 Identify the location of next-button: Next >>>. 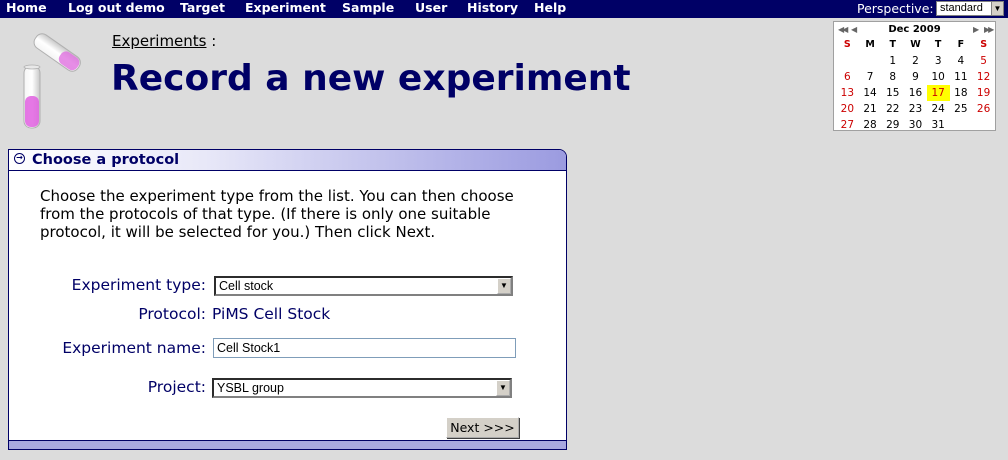
(482, 427).